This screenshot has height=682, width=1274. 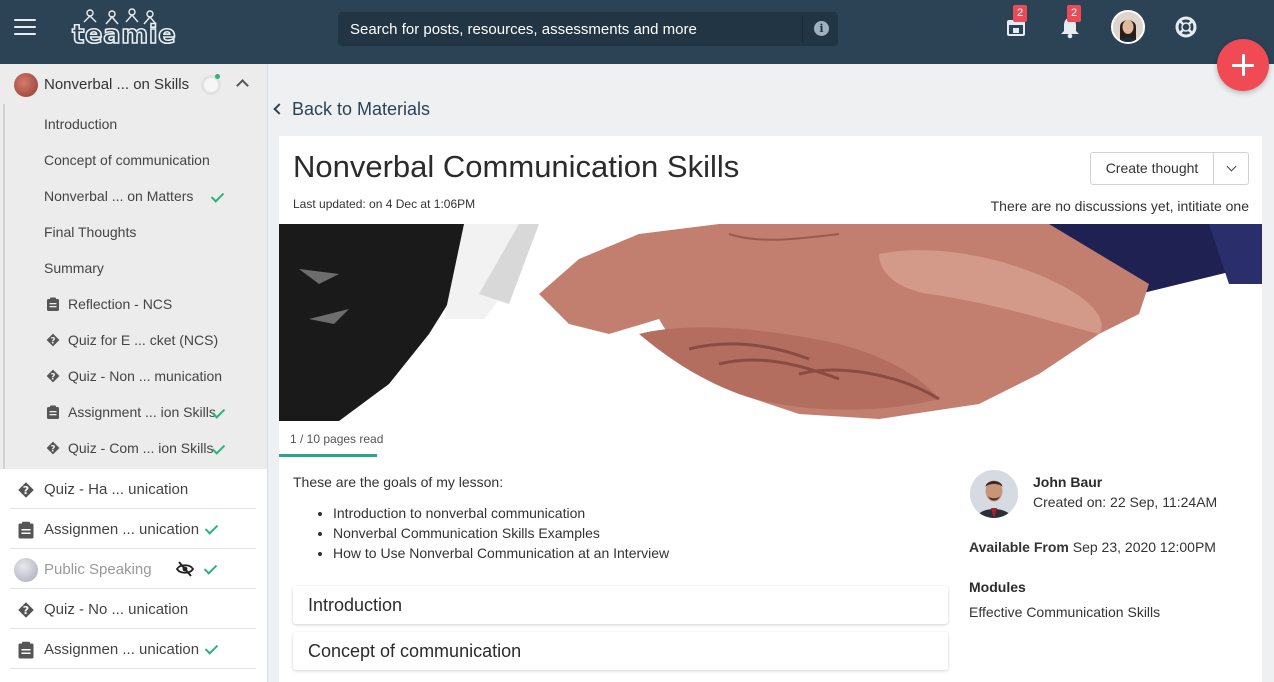 I want to click on help-button, so click(x=1187, y=28).